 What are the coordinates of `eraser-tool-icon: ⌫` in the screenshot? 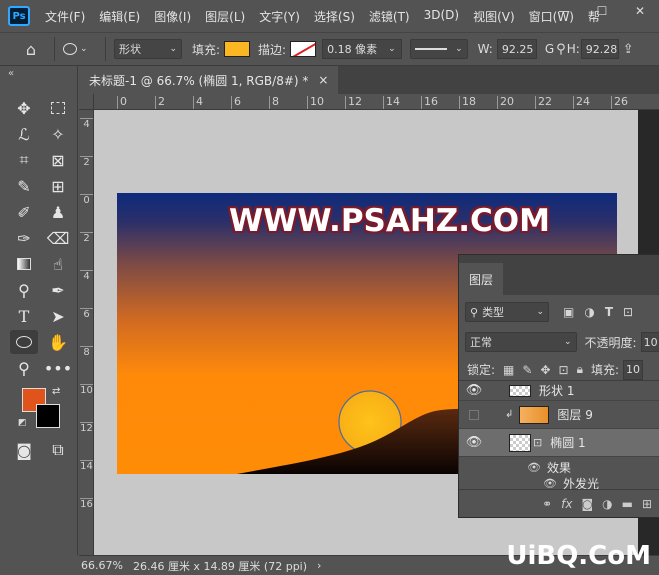 It's located at (58, 238).